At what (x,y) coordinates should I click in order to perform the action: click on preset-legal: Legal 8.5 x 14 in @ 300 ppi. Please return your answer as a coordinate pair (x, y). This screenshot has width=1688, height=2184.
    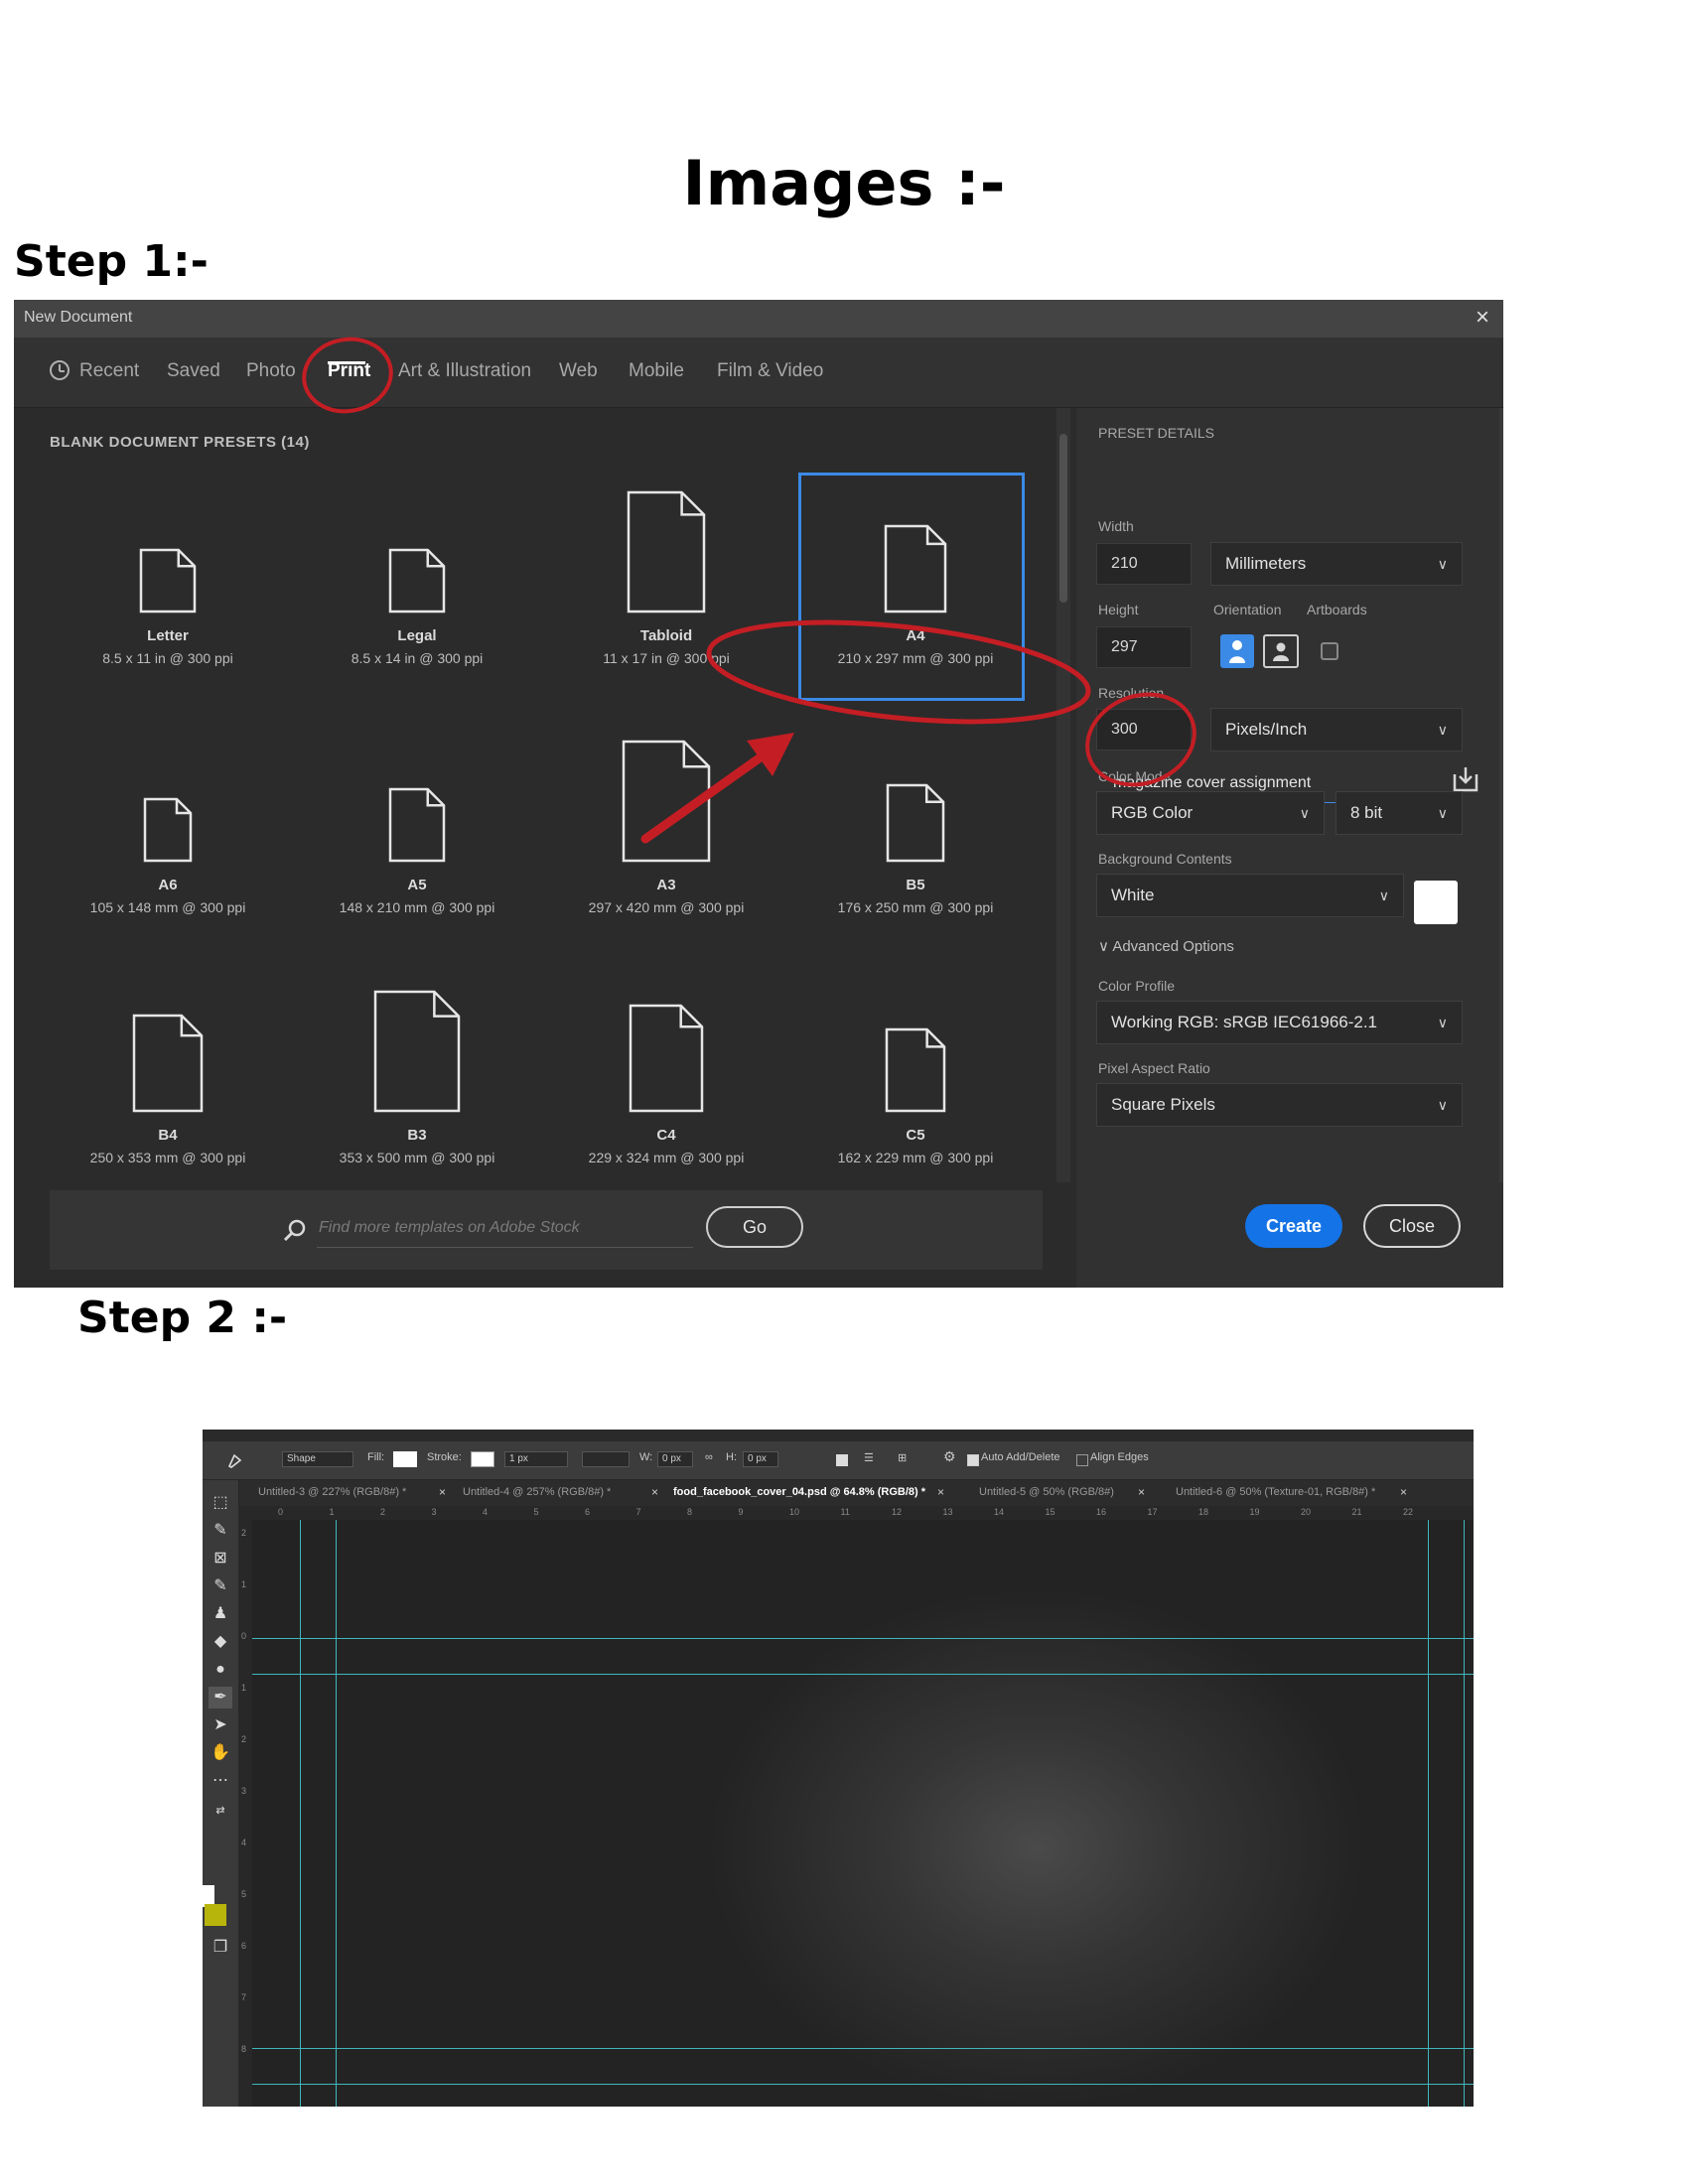
    Looking at the image, I should click on (417, 577).